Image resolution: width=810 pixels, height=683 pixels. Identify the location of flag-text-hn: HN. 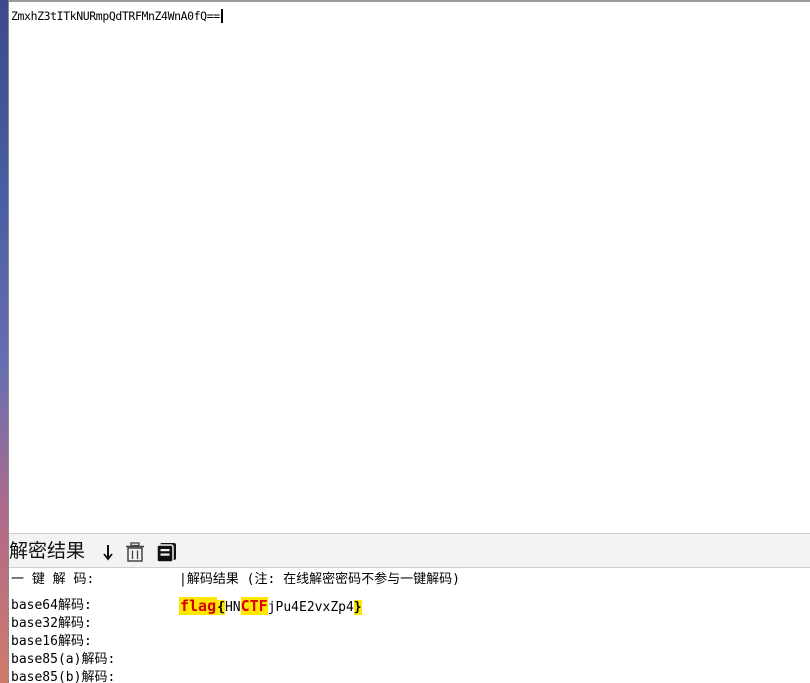
(232, 607).